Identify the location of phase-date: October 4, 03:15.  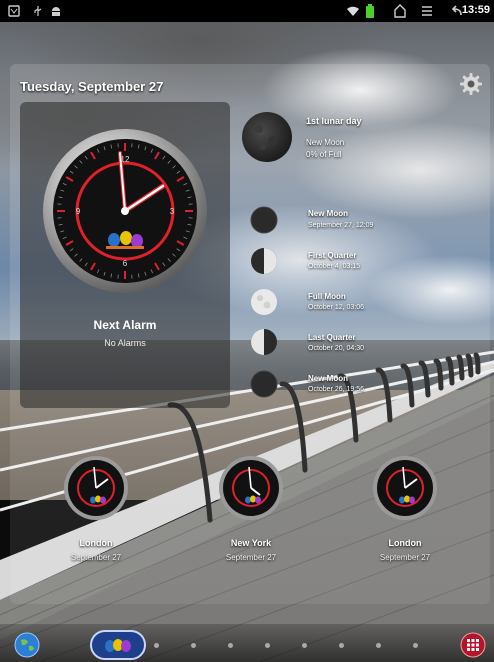
(334, 266).